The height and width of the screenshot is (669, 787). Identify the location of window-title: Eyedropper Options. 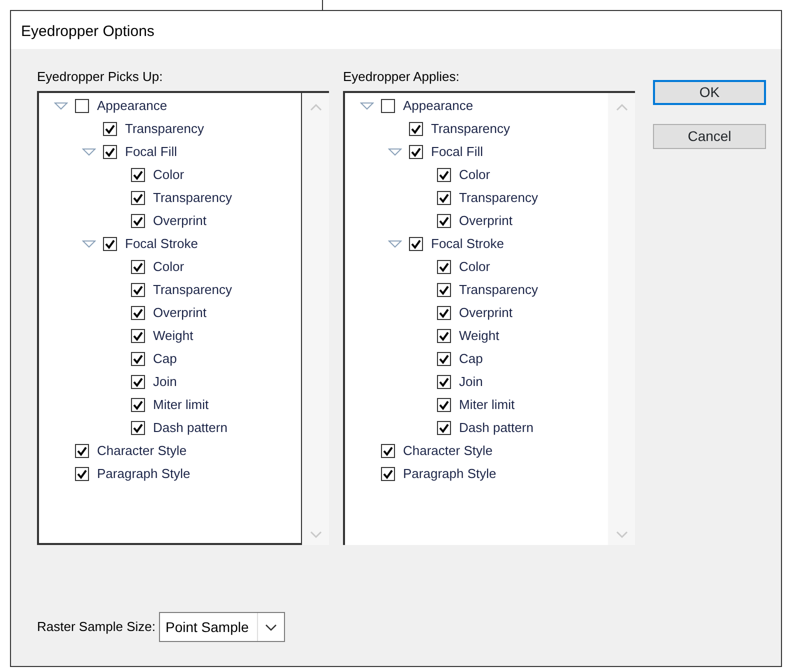
(87, 31).